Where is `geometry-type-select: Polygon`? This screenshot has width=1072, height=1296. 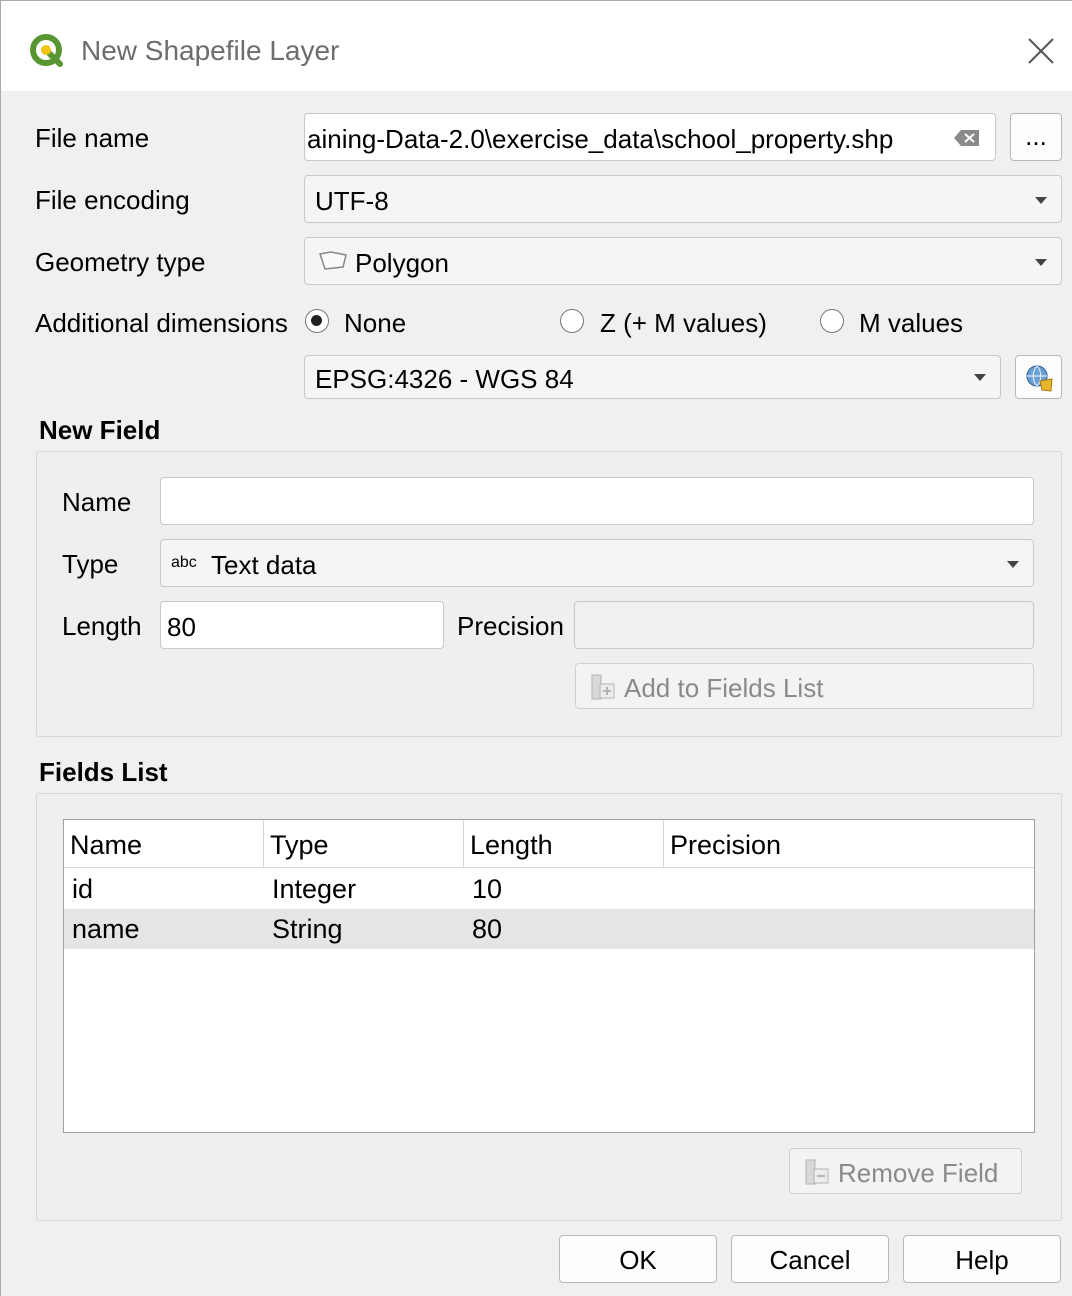
geometry-type-select: Polygon is located at coordinates (683, 261).